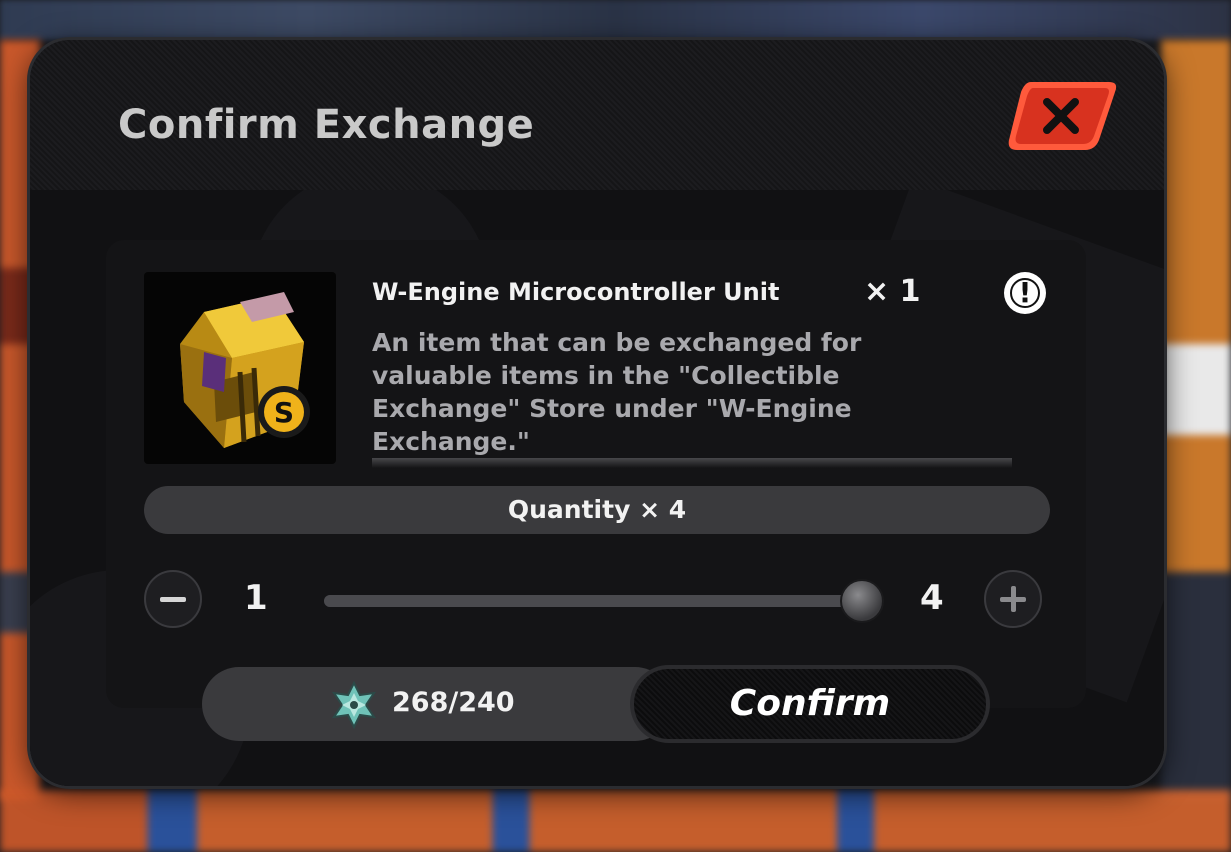 This screenshot has height=852, width=1231. I want to click on item-image: S, so click(240, 368).